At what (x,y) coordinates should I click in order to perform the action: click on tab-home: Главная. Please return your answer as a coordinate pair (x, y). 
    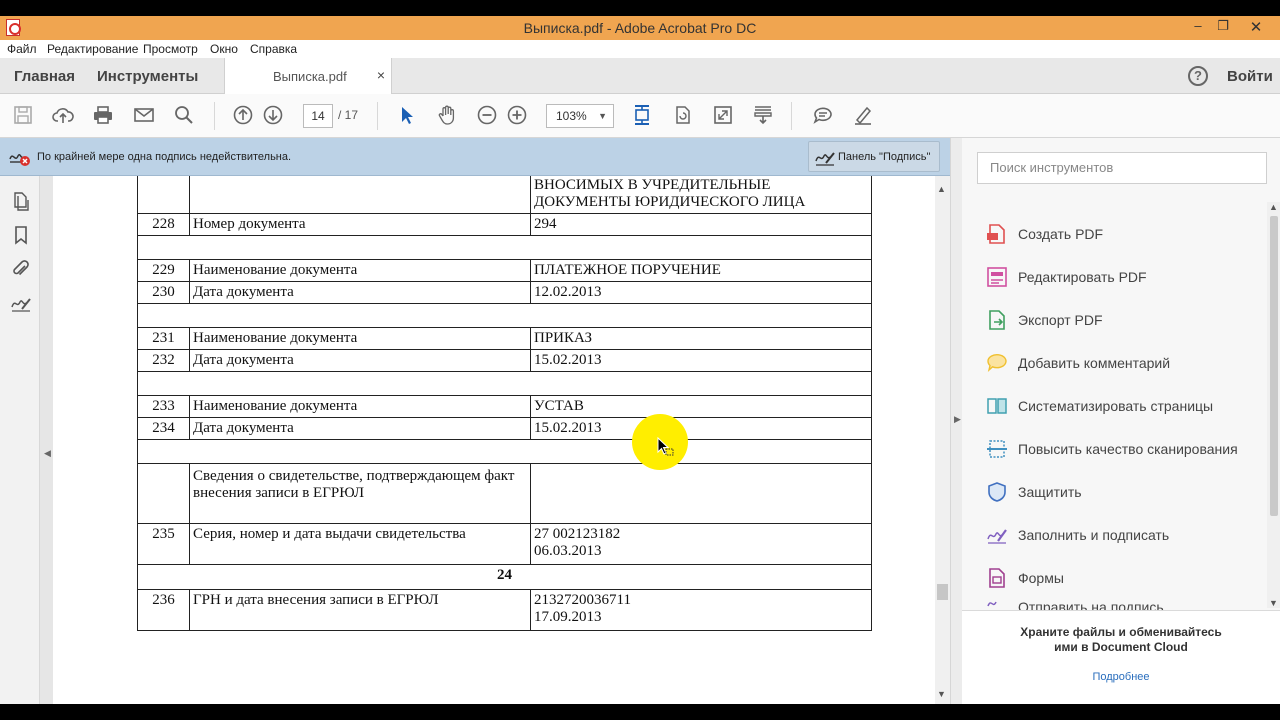
    Looking at the image, I should click on (44, 76).